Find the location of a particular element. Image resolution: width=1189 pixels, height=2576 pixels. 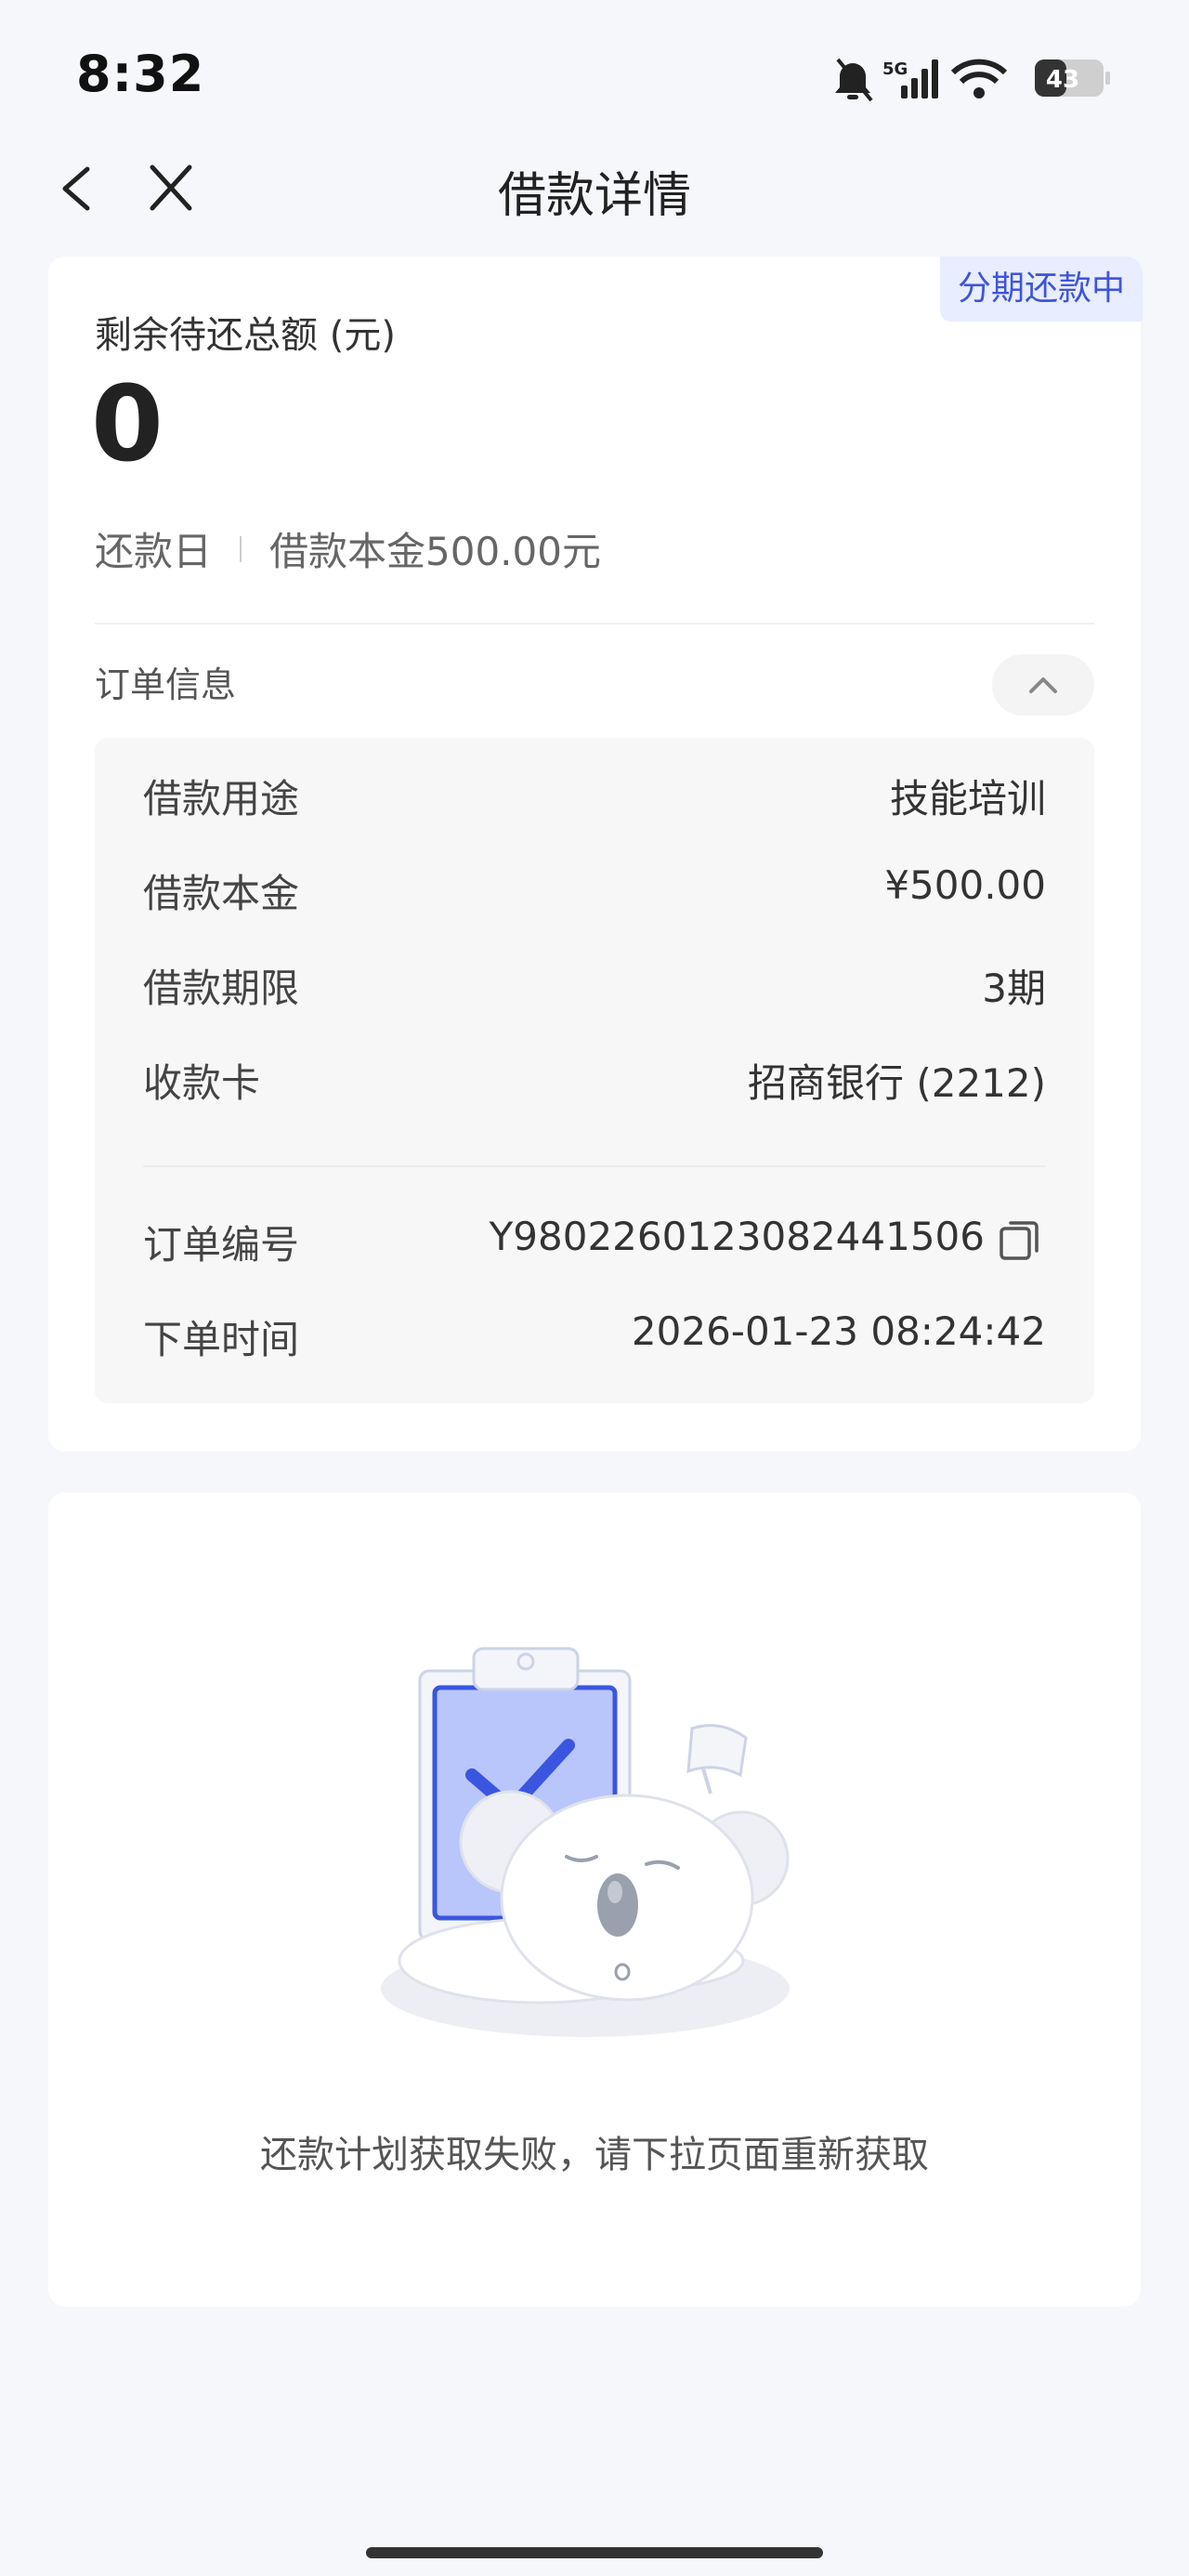

page-title: 借款详情 is located at coordinates (594, 196).